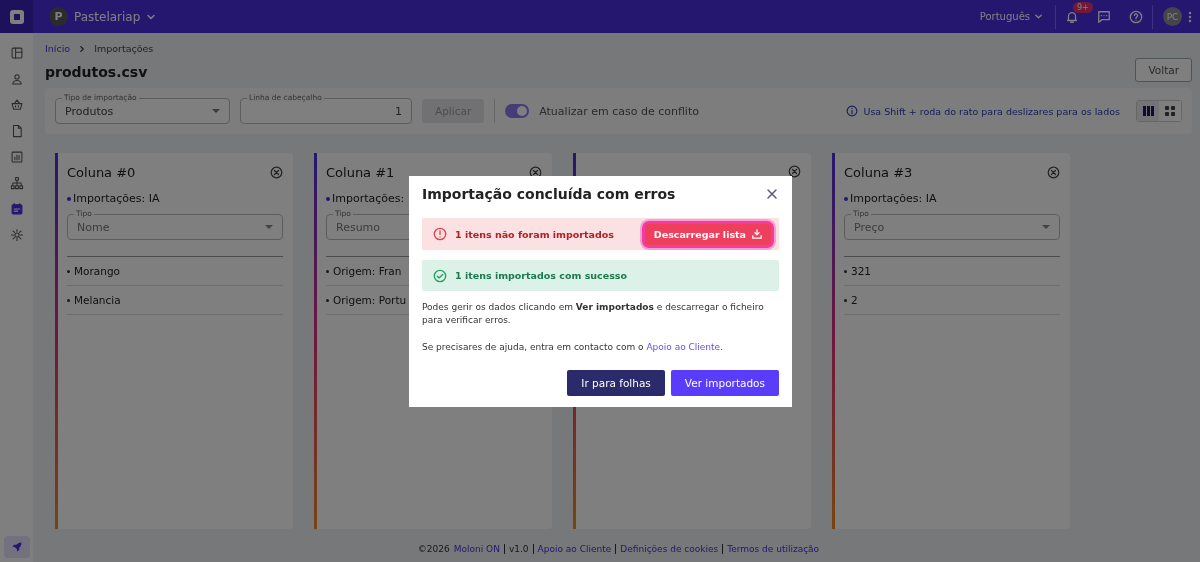 This screenshot has width=1200, height=562. I want to click on app-logo, so click(16, 16).